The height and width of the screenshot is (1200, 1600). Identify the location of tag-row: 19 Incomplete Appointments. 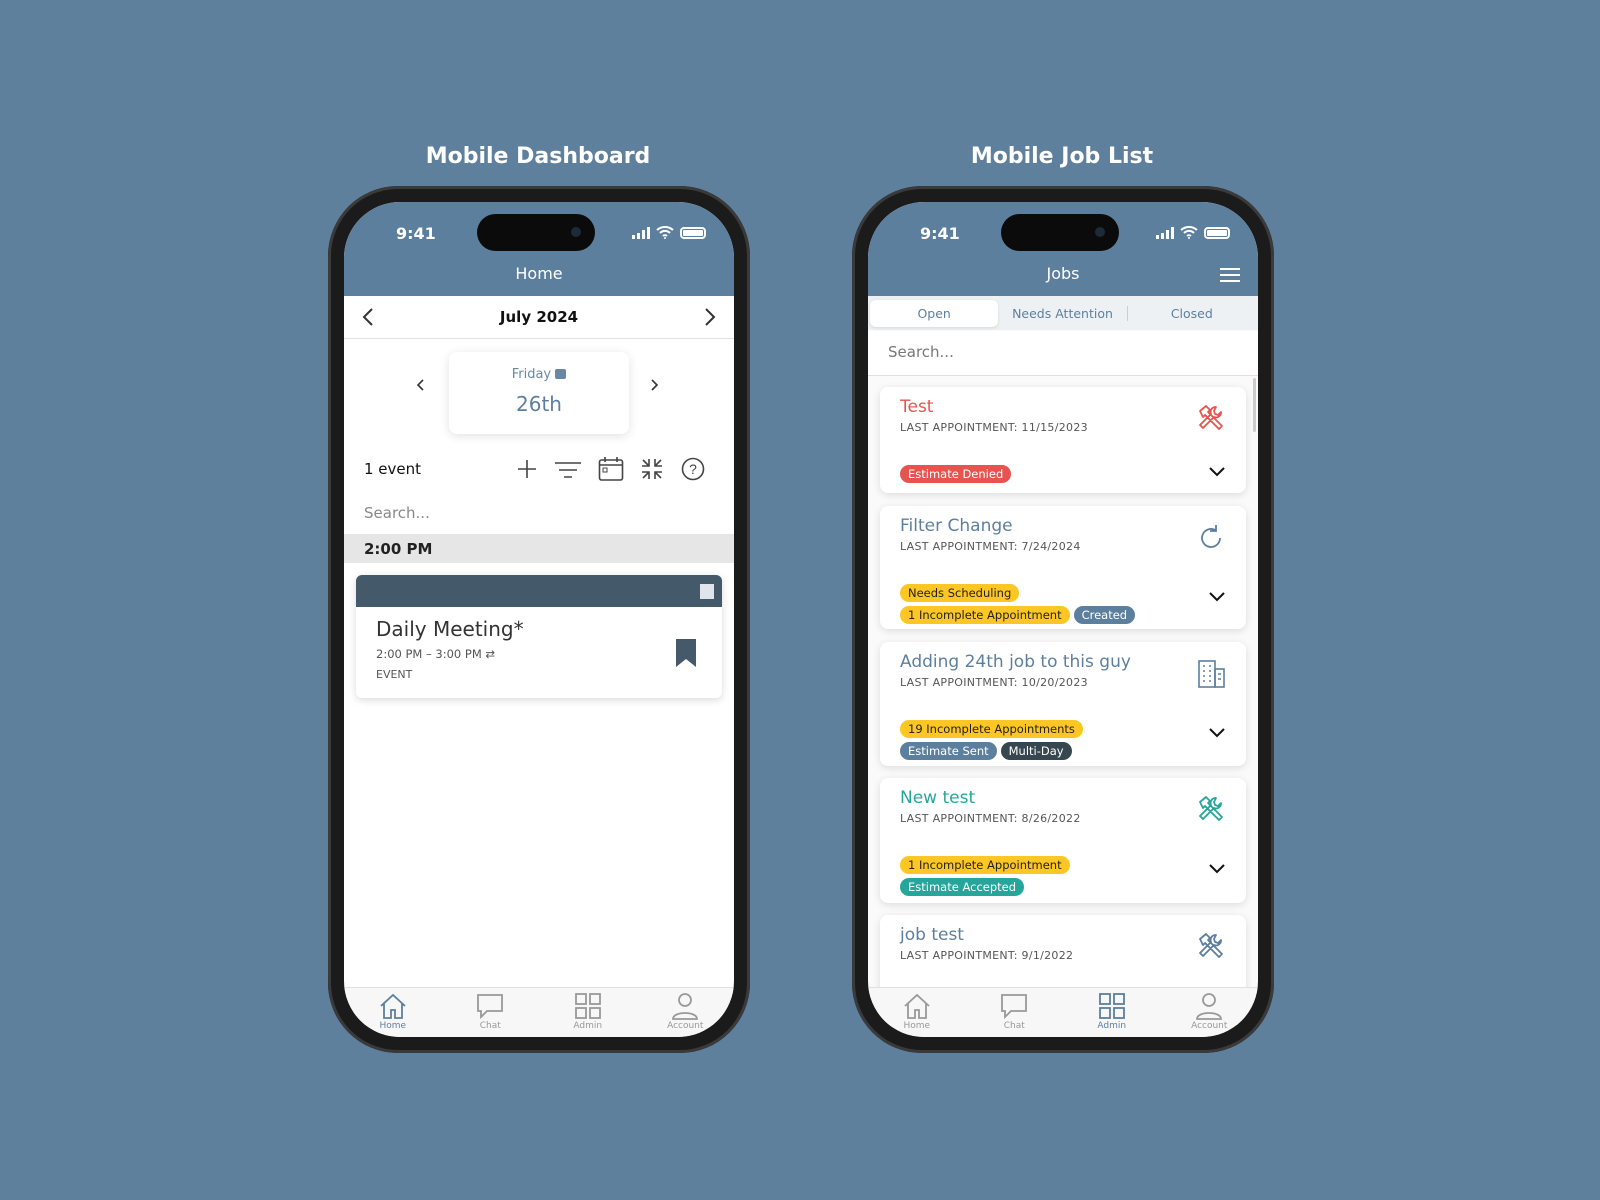
(991, 729).